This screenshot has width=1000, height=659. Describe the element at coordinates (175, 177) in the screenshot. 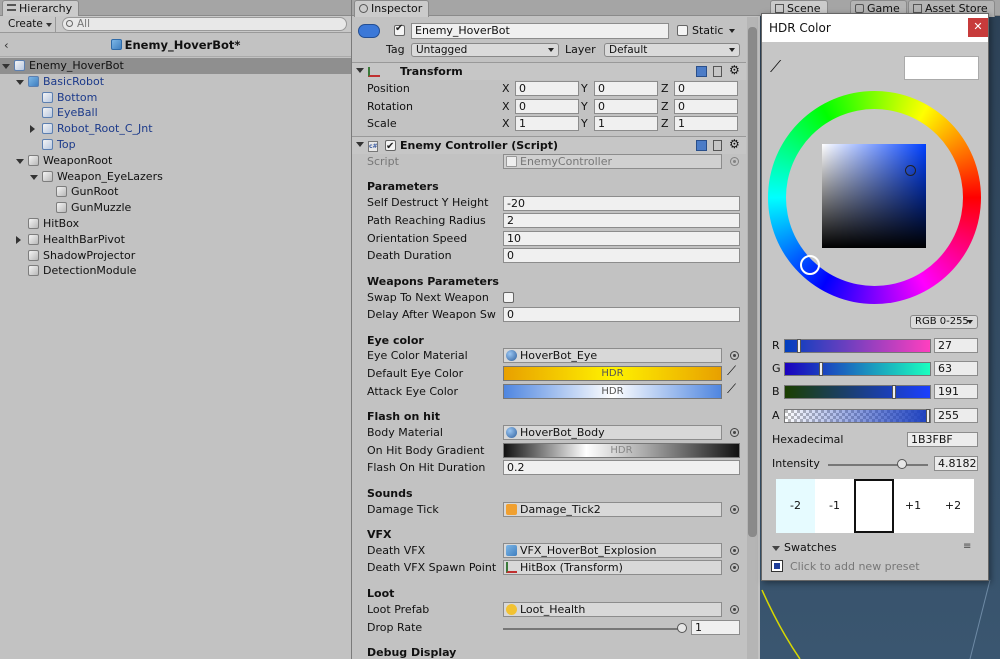

I see `hierarchy-item: Weapon_EyeLazers` at that location.